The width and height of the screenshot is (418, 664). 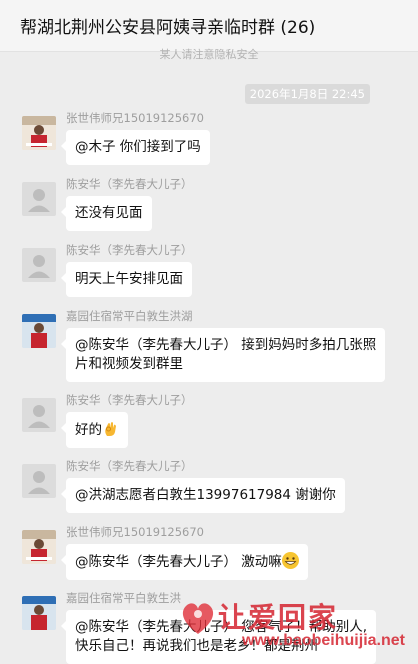 What do you see at coordinates (129, 279) in the screenshot?
I see `message-text: 明天上午安排见面` at bounding box center [129, 279].